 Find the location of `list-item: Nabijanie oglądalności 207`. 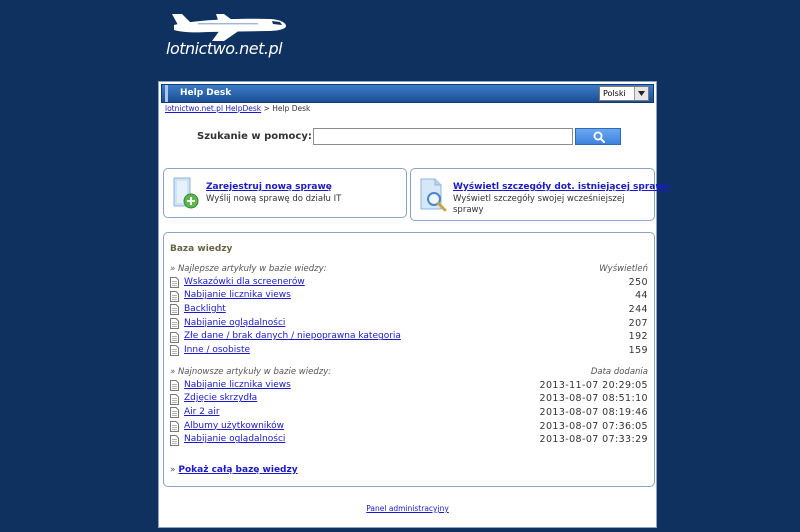

list-item: Nabijanie oglądalności 207 is located at coordinates (409, 324).